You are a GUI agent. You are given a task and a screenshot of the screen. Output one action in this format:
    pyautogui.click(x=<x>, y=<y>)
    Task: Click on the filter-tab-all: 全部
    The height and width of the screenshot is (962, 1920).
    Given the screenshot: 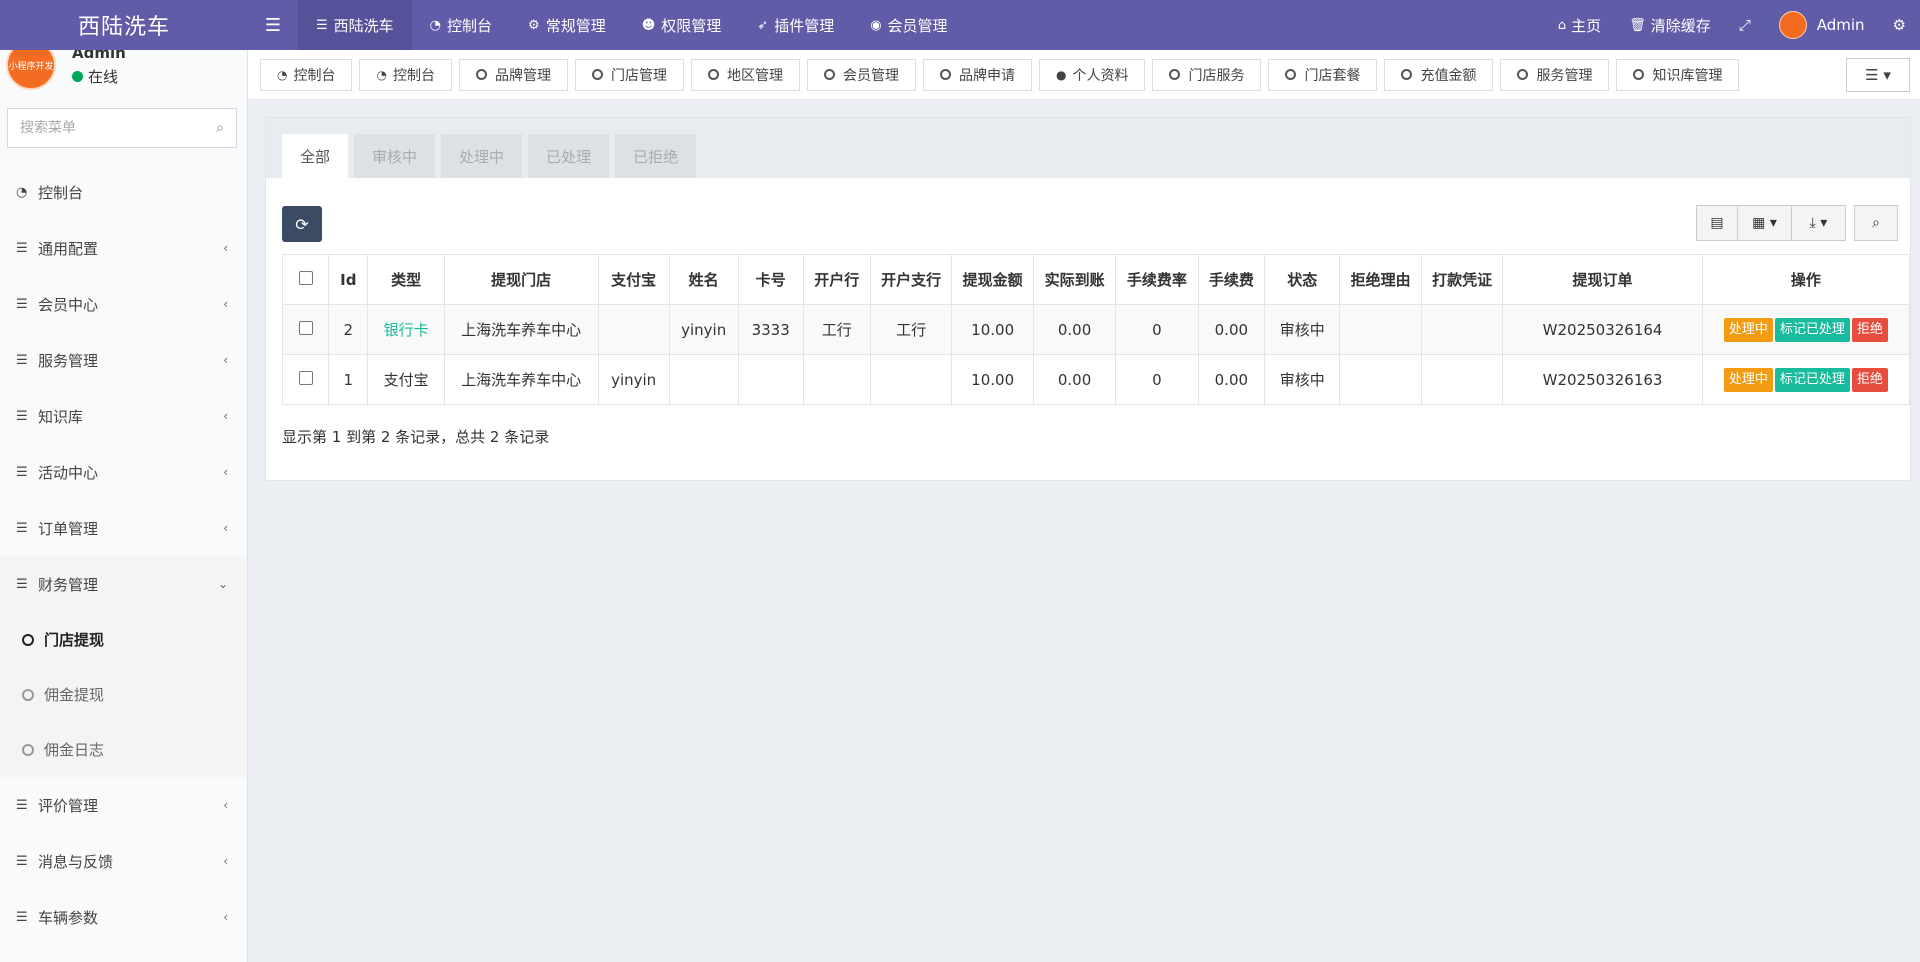 What is the action you would take?
    pyautogui.click(x=315, y=156)
    